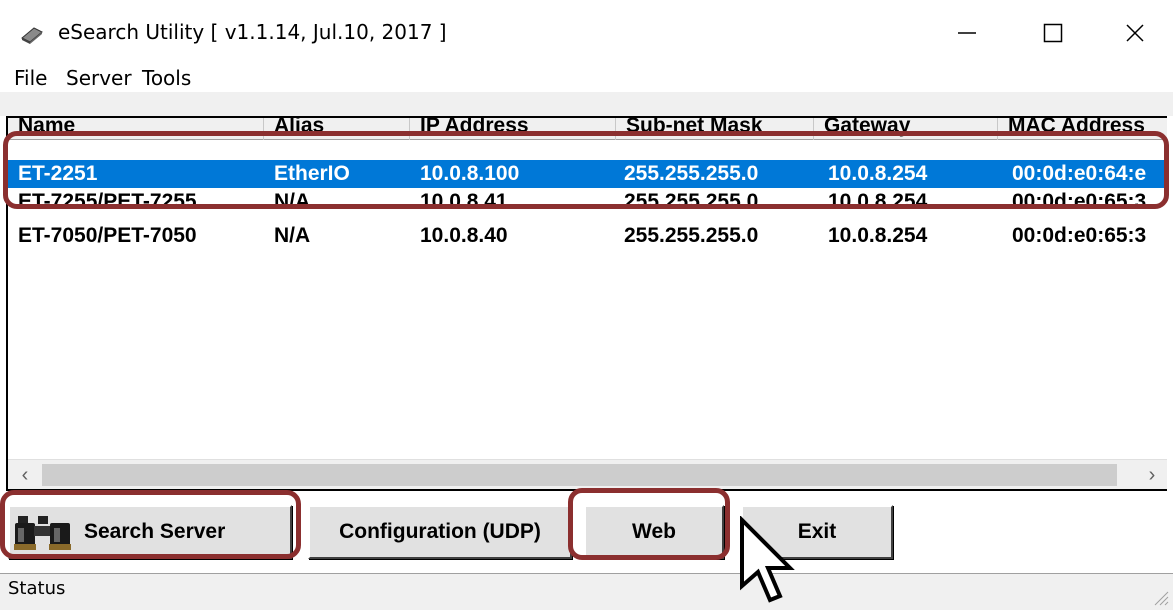  Describe the element at coordinates (99, 78) in the screenshot. I see `menu-server: Server` at that location.